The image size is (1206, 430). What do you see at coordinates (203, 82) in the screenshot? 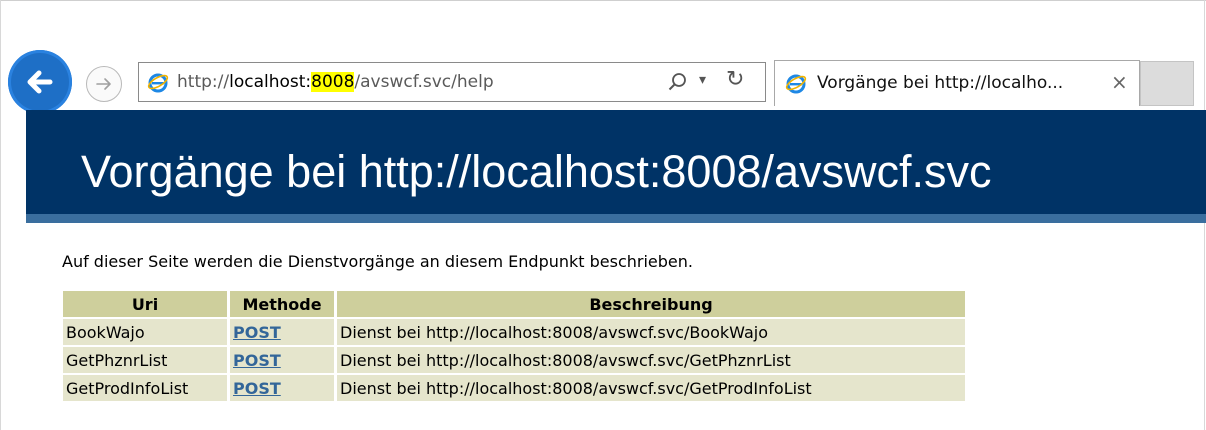
I see `url-prefix: http://` at bounding box center [203, 82].